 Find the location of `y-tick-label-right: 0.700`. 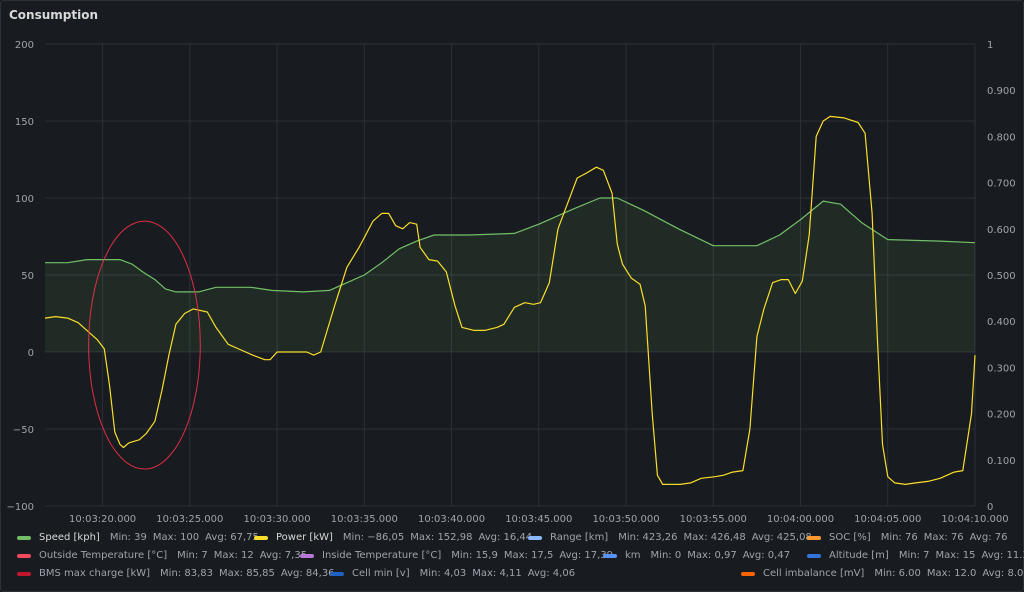

y-tick-label-right: 0.700 is located at coordinates (1001, 184).